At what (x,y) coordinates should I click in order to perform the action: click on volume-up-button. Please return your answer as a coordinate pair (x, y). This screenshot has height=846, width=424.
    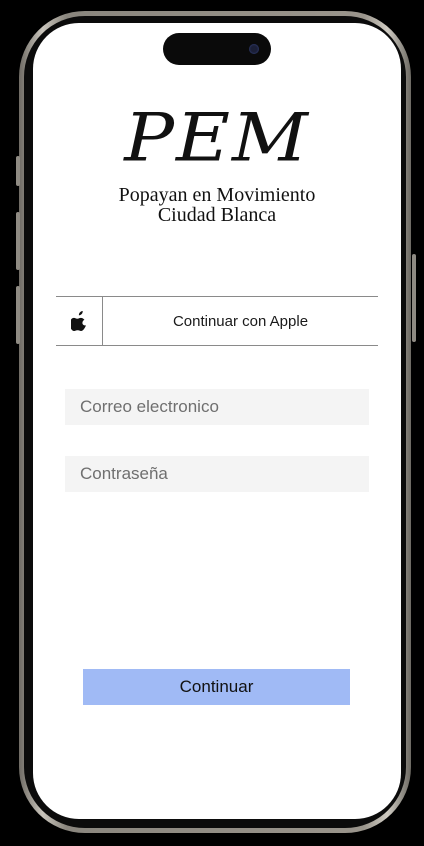
    Looking at the image, I should click on (18, 241).